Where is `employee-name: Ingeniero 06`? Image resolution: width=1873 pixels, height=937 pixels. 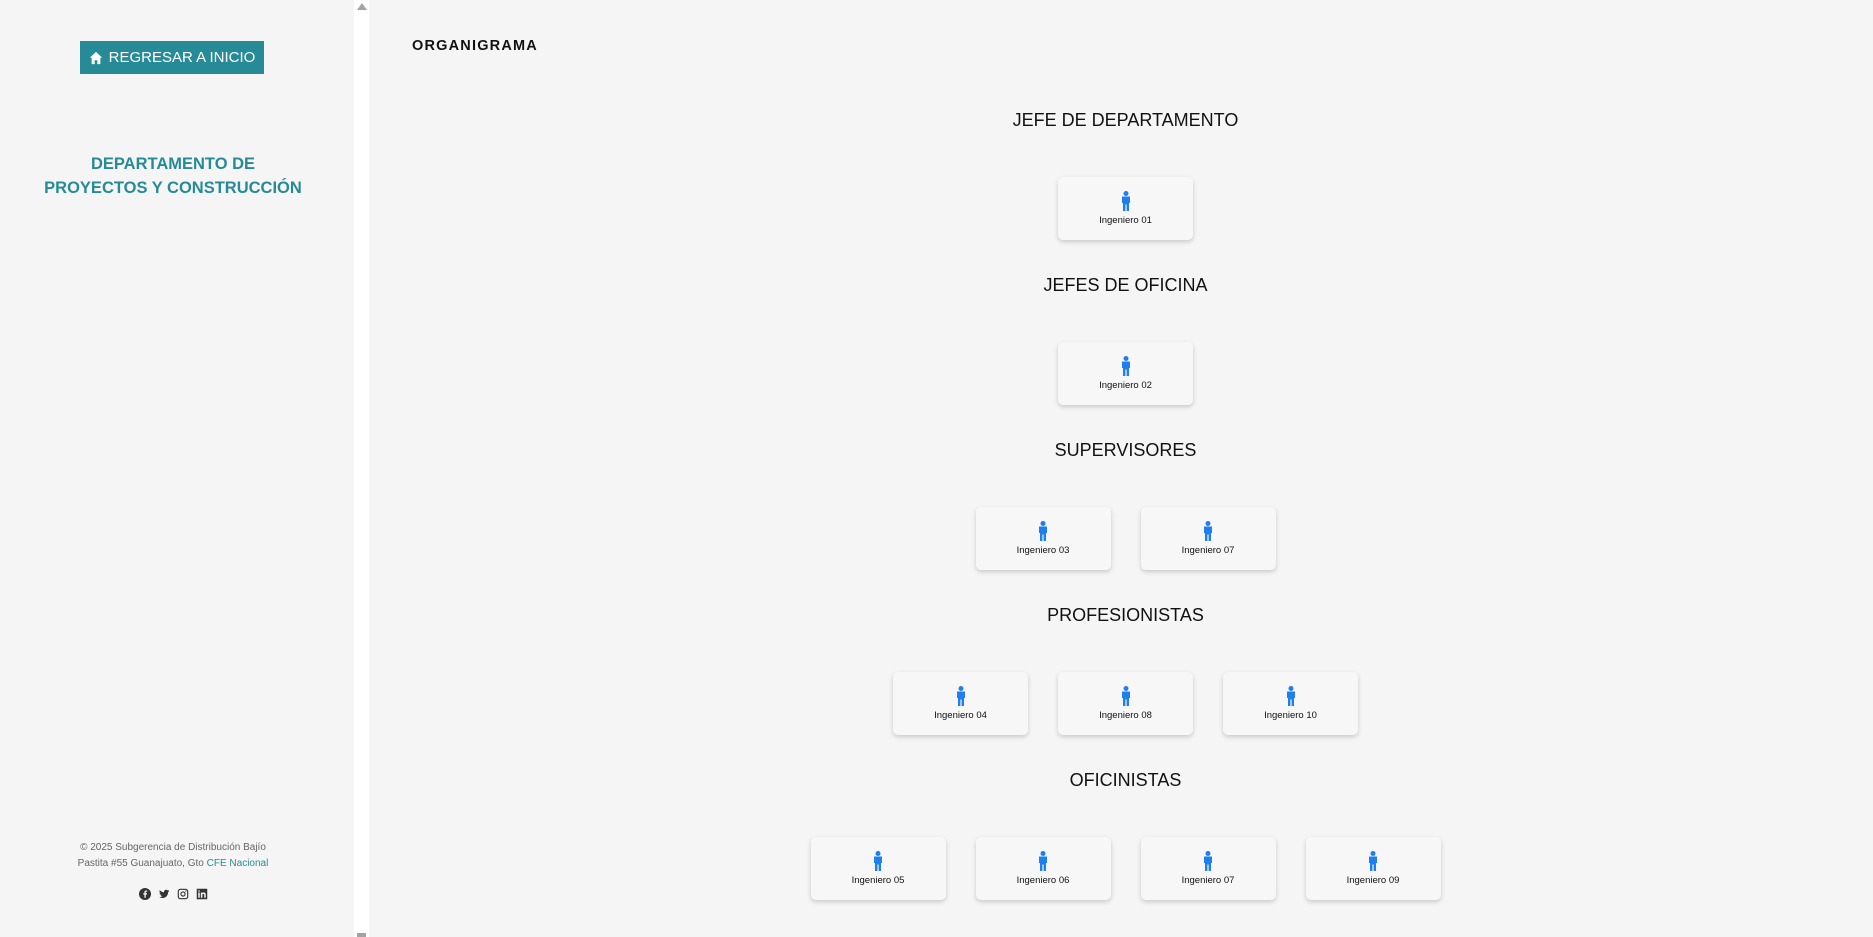
employee-name: Ingeniero 06 is located at coordinates (1043, 880).